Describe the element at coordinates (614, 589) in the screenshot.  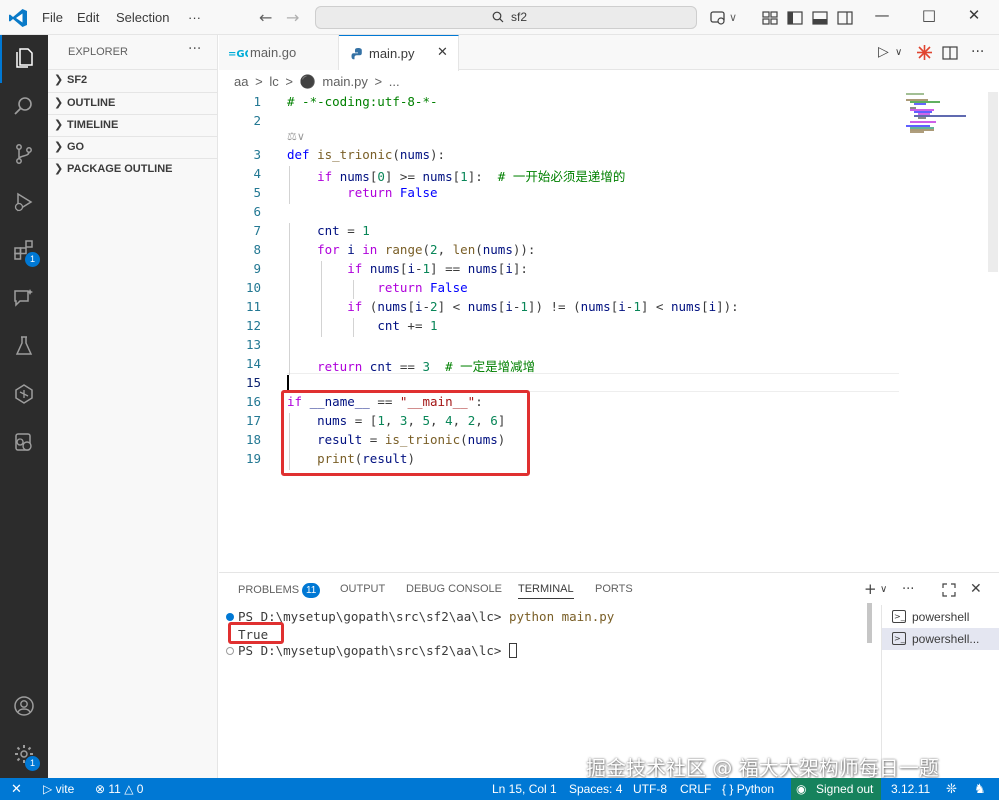
I see `tab-ports: PORTS` at that location.